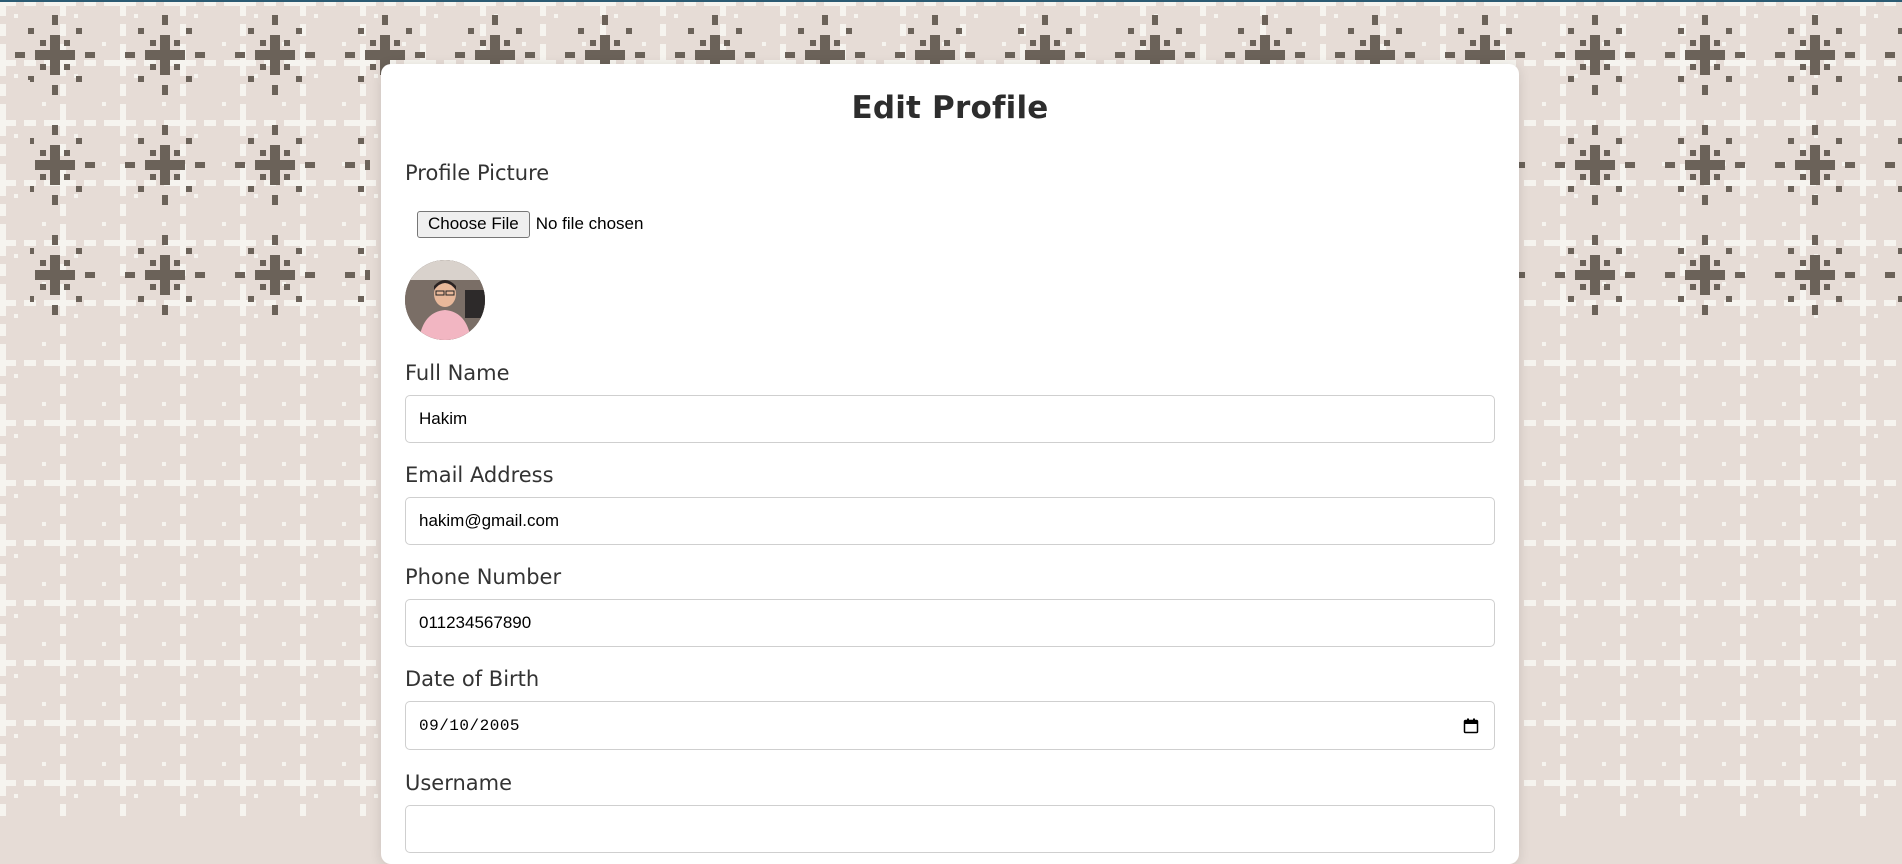 The height and width of the screenshot is (864, 1902). What do you see at coordinates (950, 108) in the screenshot?
I see `page-title: Edit Profile` at bounding box center [950, 108].